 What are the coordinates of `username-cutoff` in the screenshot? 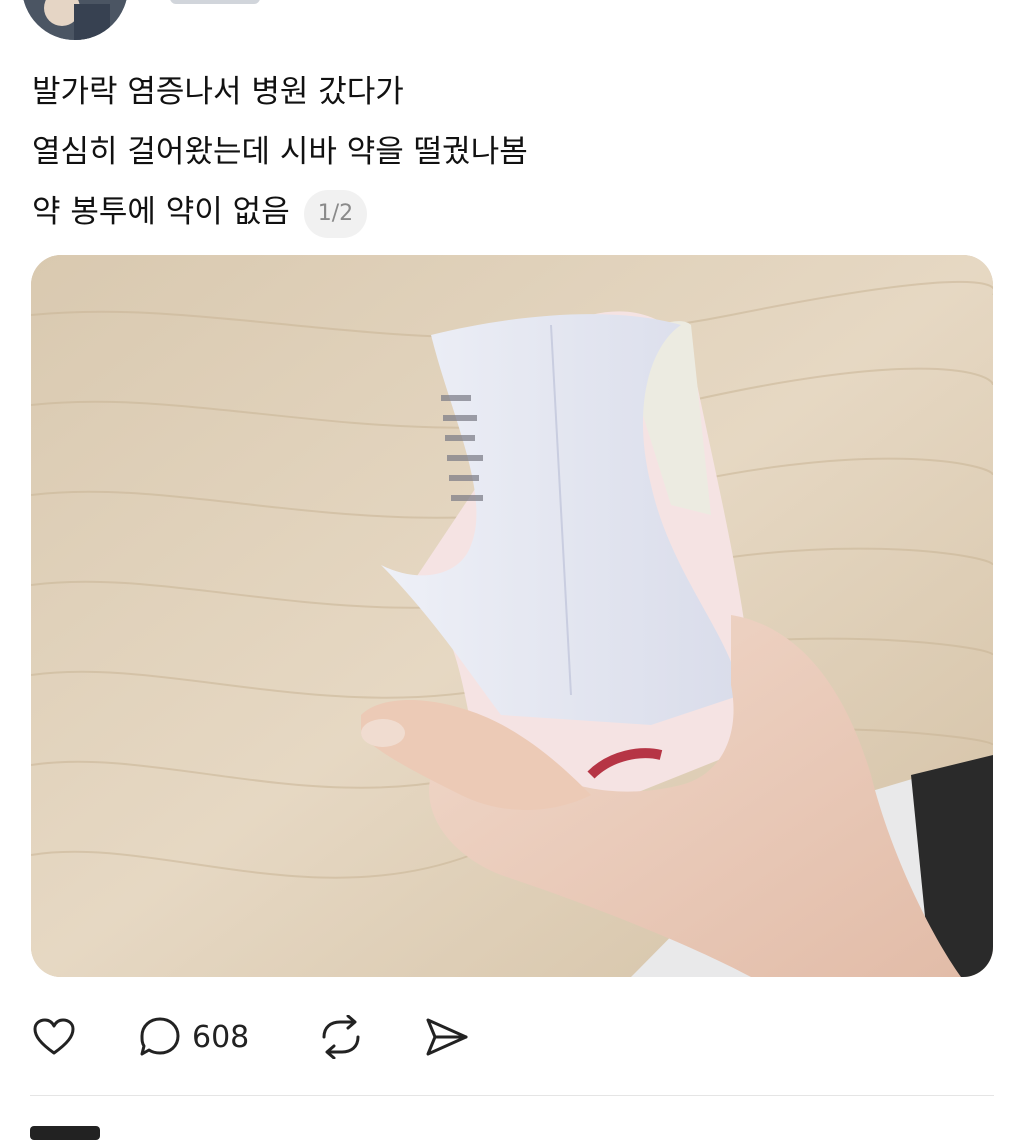 It's located at (215, 2).